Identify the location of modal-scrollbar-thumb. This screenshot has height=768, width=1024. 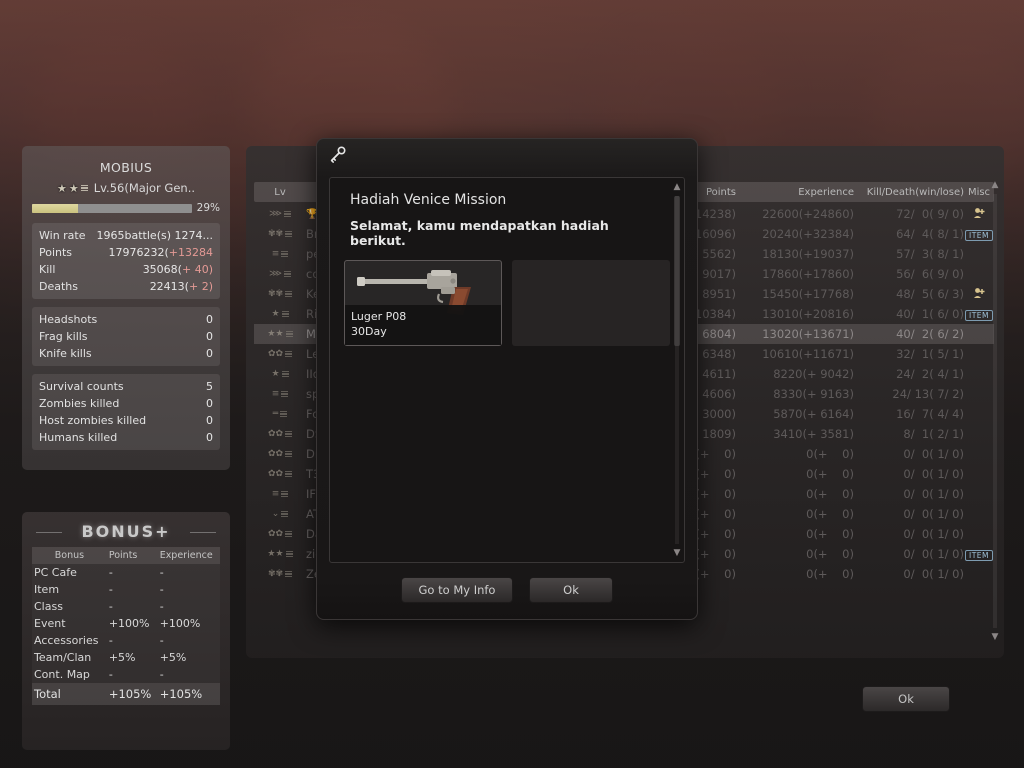
(677, 271).